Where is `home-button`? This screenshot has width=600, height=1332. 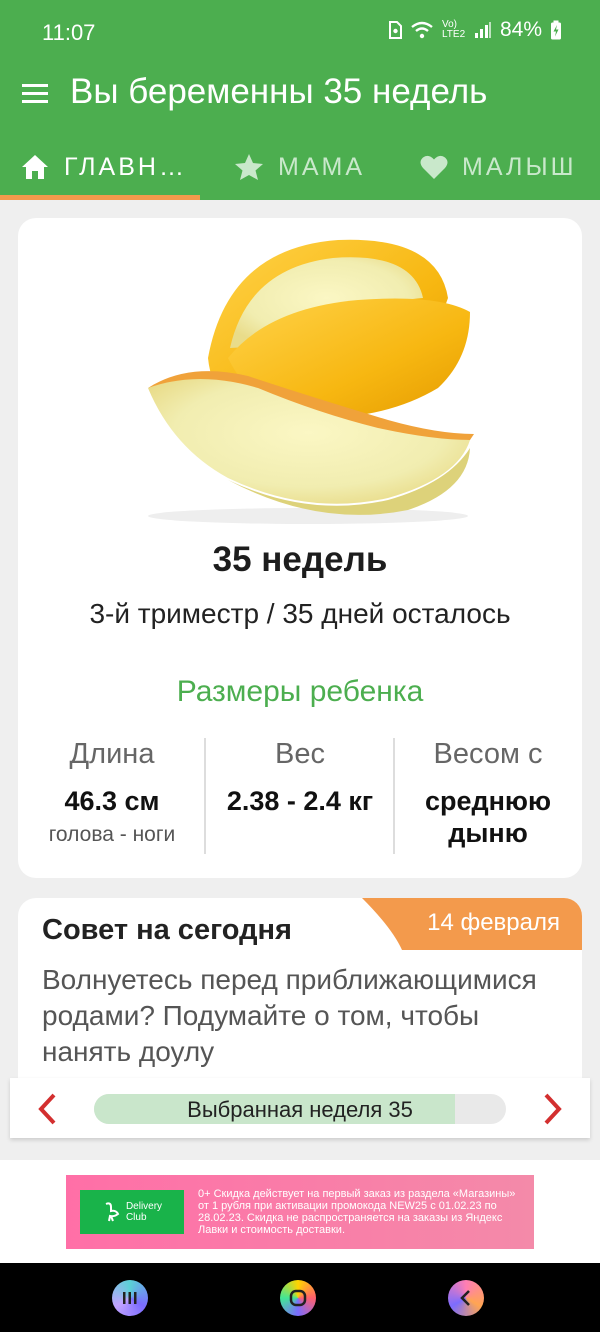 home-button is located at coordinates (298, 1298).